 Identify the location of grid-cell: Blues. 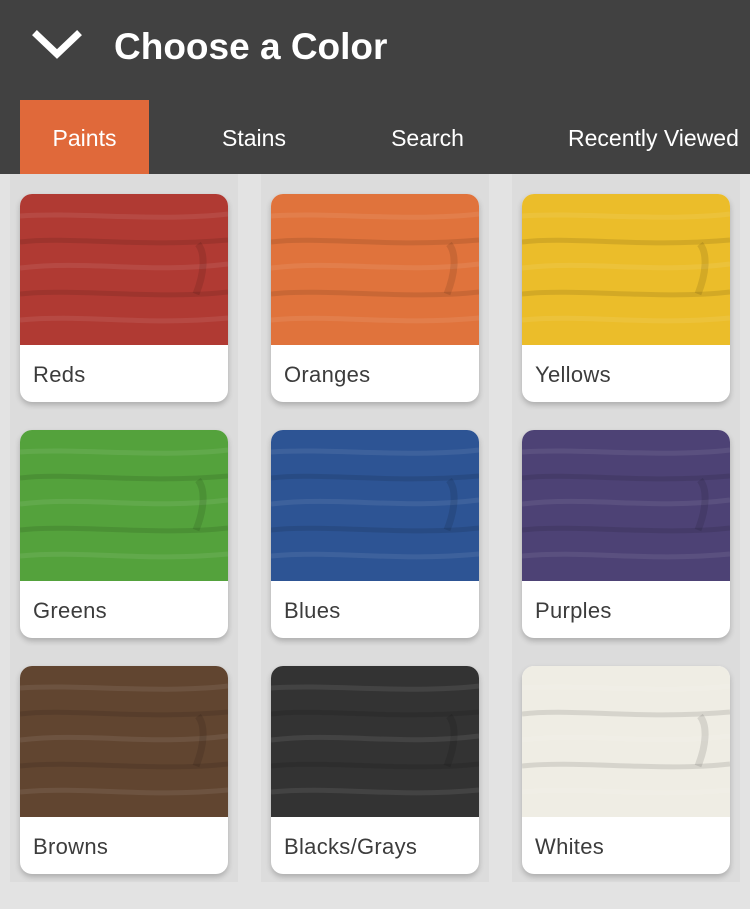
(375, 528).